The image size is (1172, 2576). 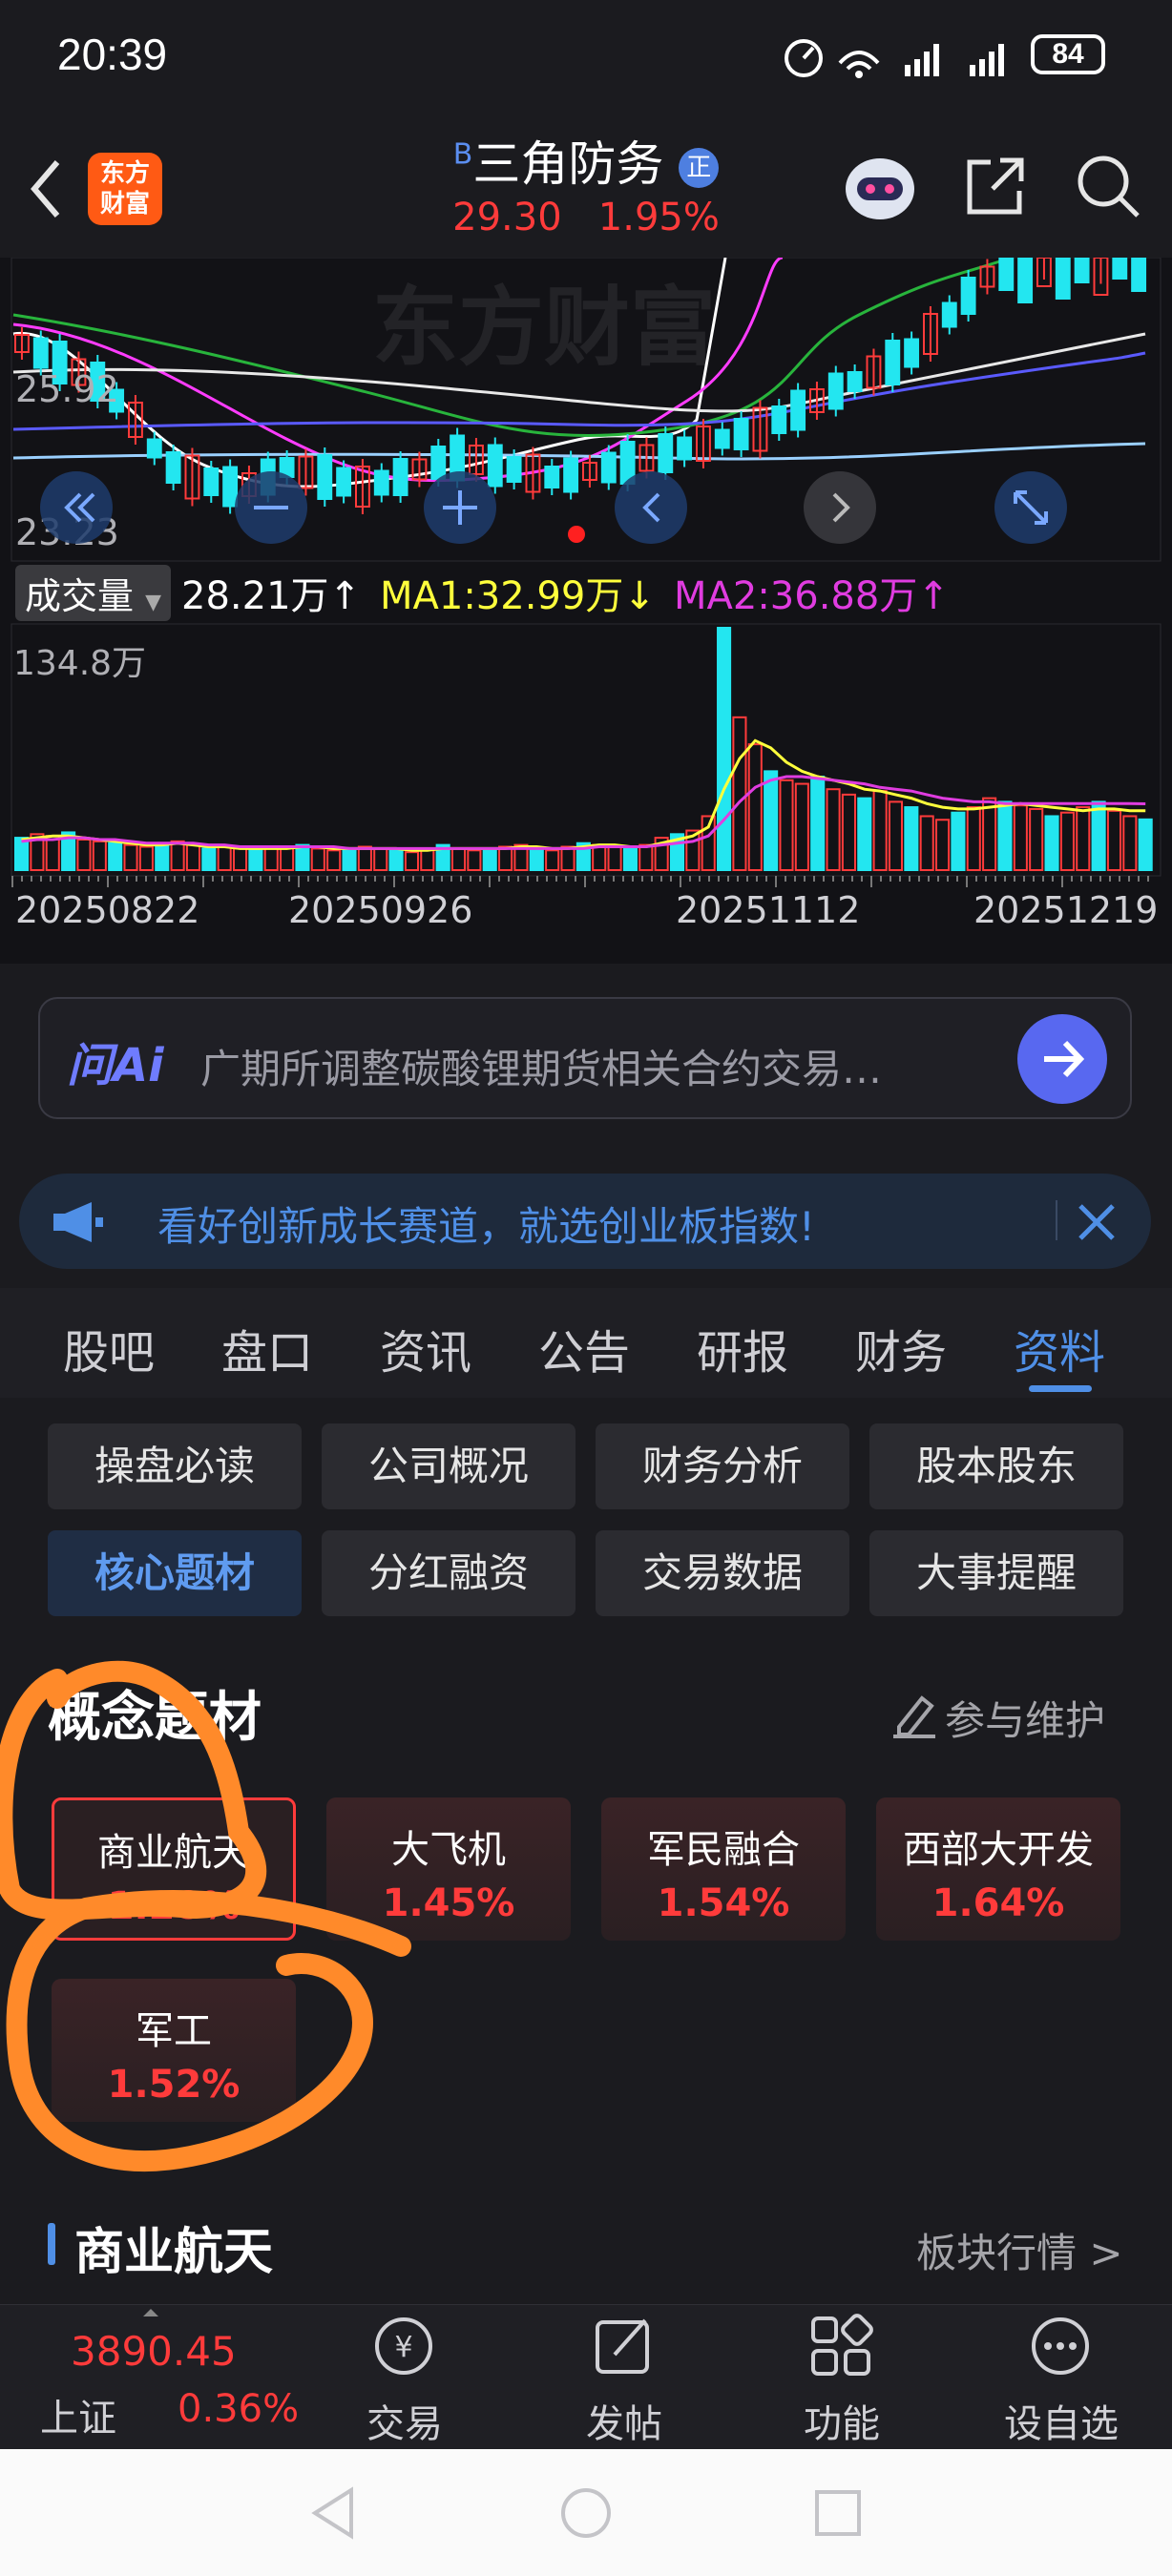 What do you see at coordinates (1025, 1718) in the screenshot?
I see `maintain-link: 参与维护` at bounding box center [1025, 1718].